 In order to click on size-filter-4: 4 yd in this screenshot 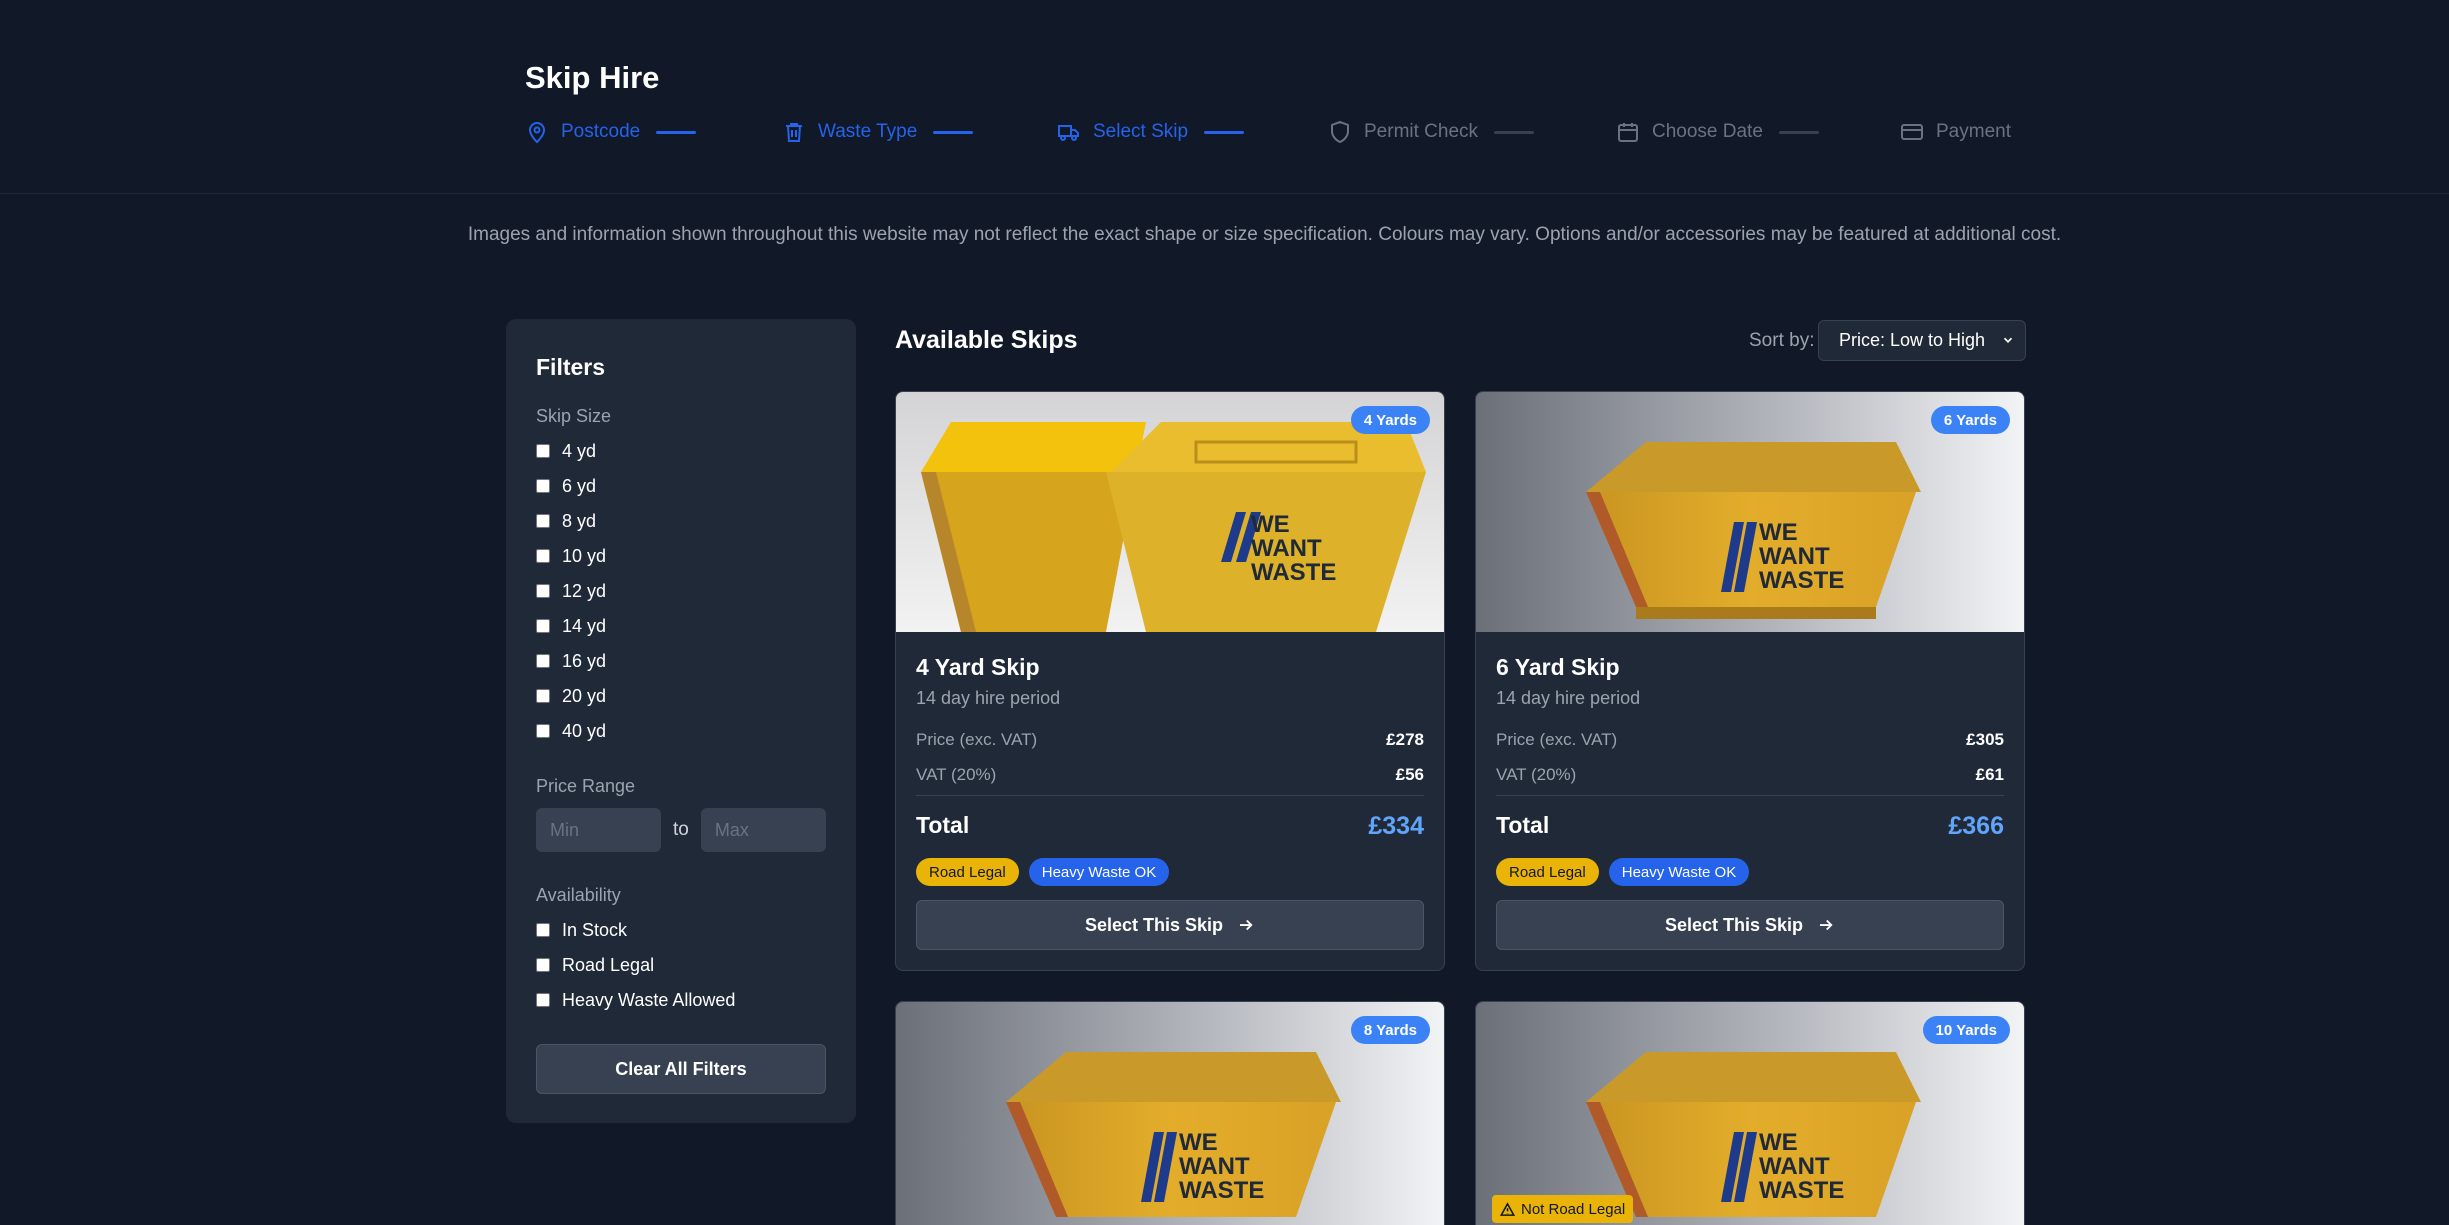, I will do `click(566, 451)`.